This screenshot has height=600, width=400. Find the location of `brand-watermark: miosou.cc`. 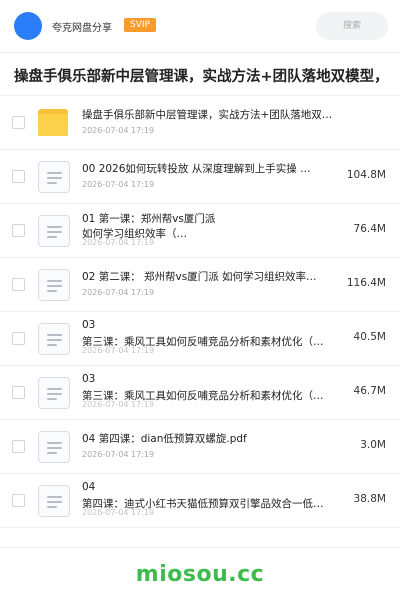

brand-watermark: miosou.cc is located at coordinates (200, 574).